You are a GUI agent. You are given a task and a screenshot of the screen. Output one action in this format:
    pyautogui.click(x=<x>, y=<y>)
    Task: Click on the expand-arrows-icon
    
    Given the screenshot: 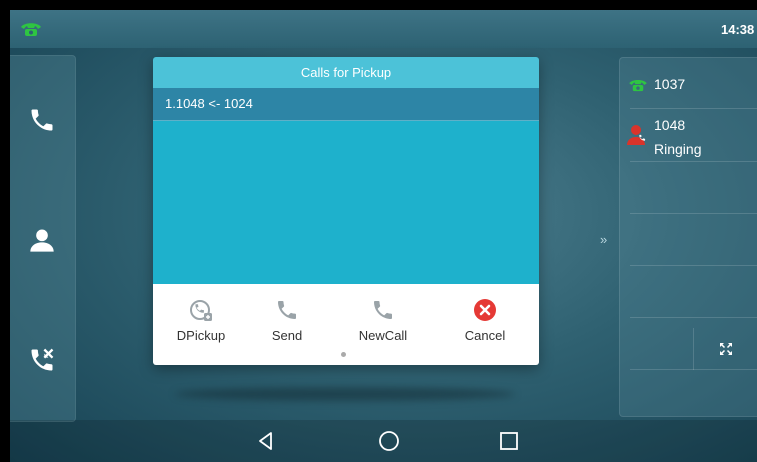 What is the action you would take?
    pyautogui.click(x=726, y=349)
    